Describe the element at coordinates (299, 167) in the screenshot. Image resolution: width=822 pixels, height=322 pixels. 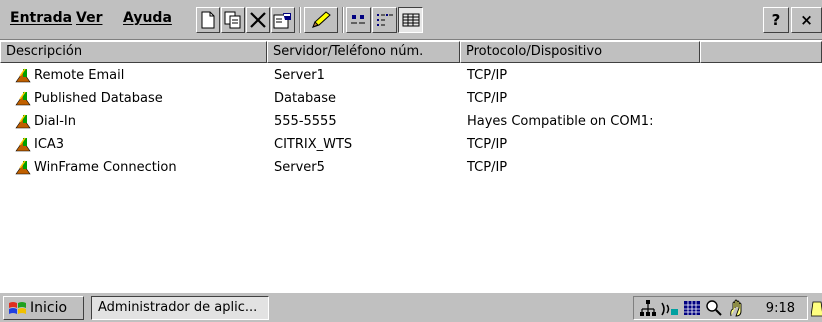
I see `entry-server: Server5` at that location.